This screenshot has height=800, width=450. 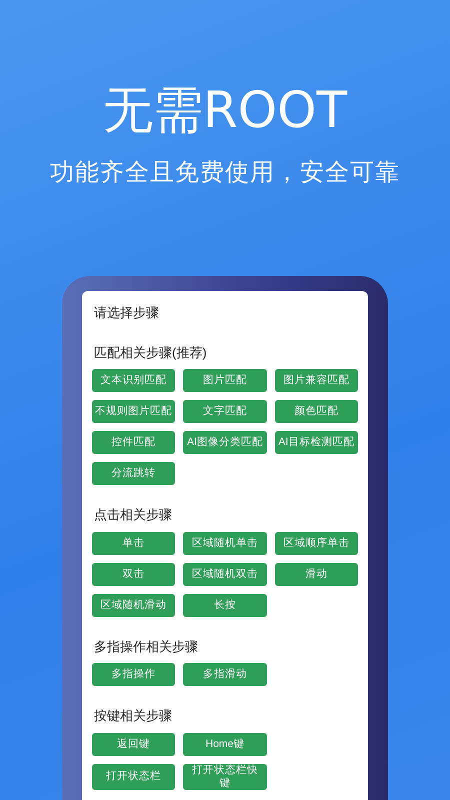 What do you see at coordinates (316, 543) in the screenshot?
I see `step-button: 区域顺序单击` at bounding box center [316, 543].